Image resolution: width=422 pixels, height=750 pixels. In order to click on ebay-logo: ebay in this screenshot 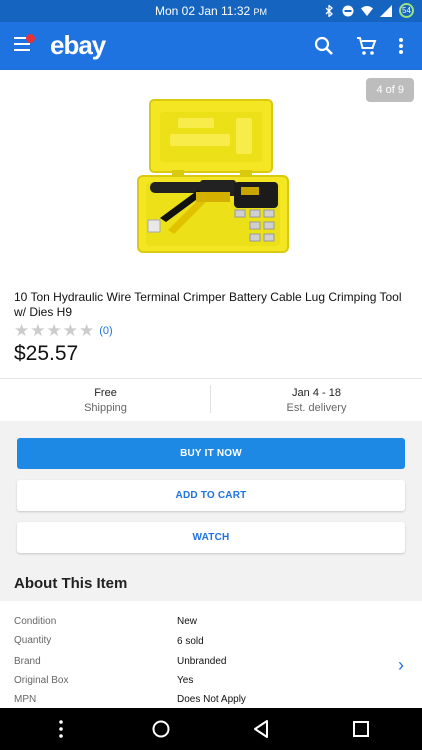, I will do `click(78, 45)`.